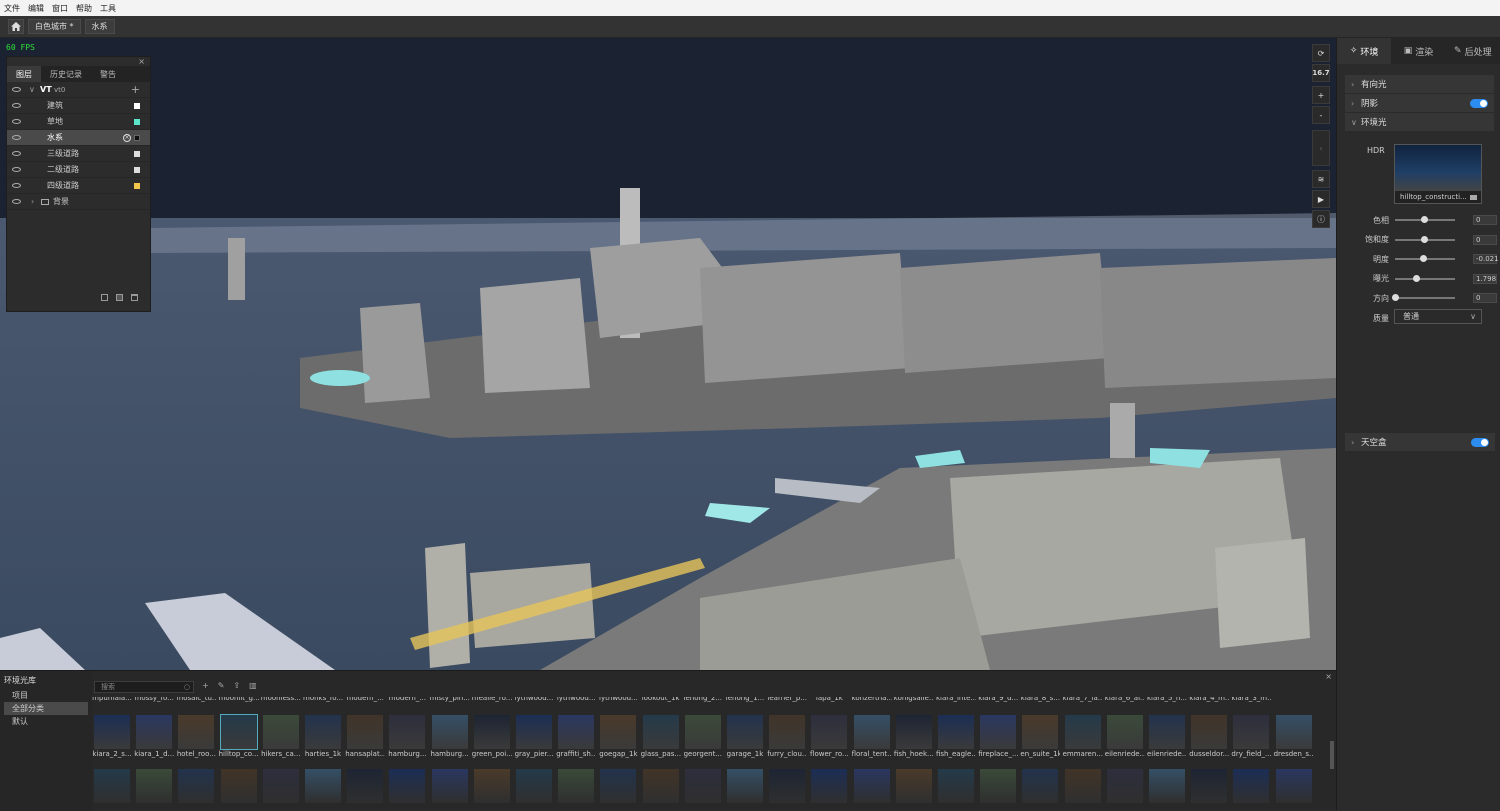 Image resolution: width=1500 pixels, height=811 pixels. What do you see at coordinates (1321, 148) in the screenshot?
I see `collapse-button: ‹` at bounding box center [1321, 148].